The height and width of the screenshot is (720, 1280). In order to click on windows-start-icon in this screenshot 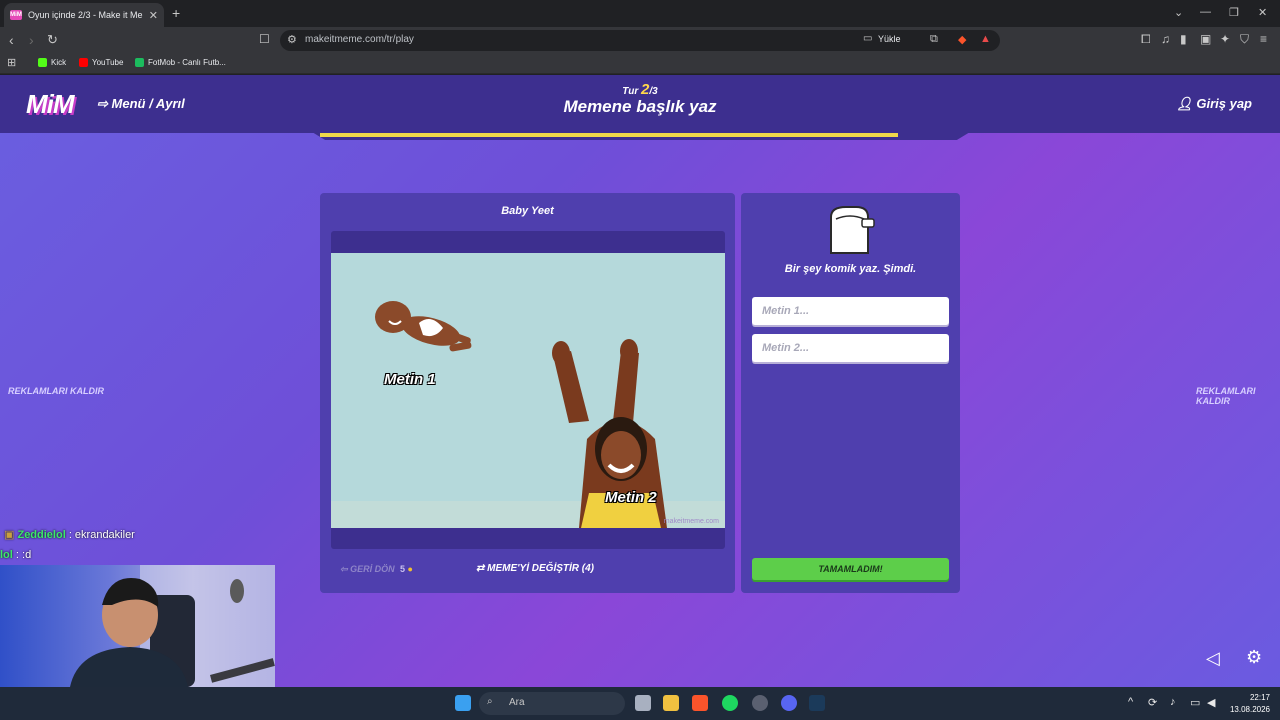, I will do `click(463, 703)`.